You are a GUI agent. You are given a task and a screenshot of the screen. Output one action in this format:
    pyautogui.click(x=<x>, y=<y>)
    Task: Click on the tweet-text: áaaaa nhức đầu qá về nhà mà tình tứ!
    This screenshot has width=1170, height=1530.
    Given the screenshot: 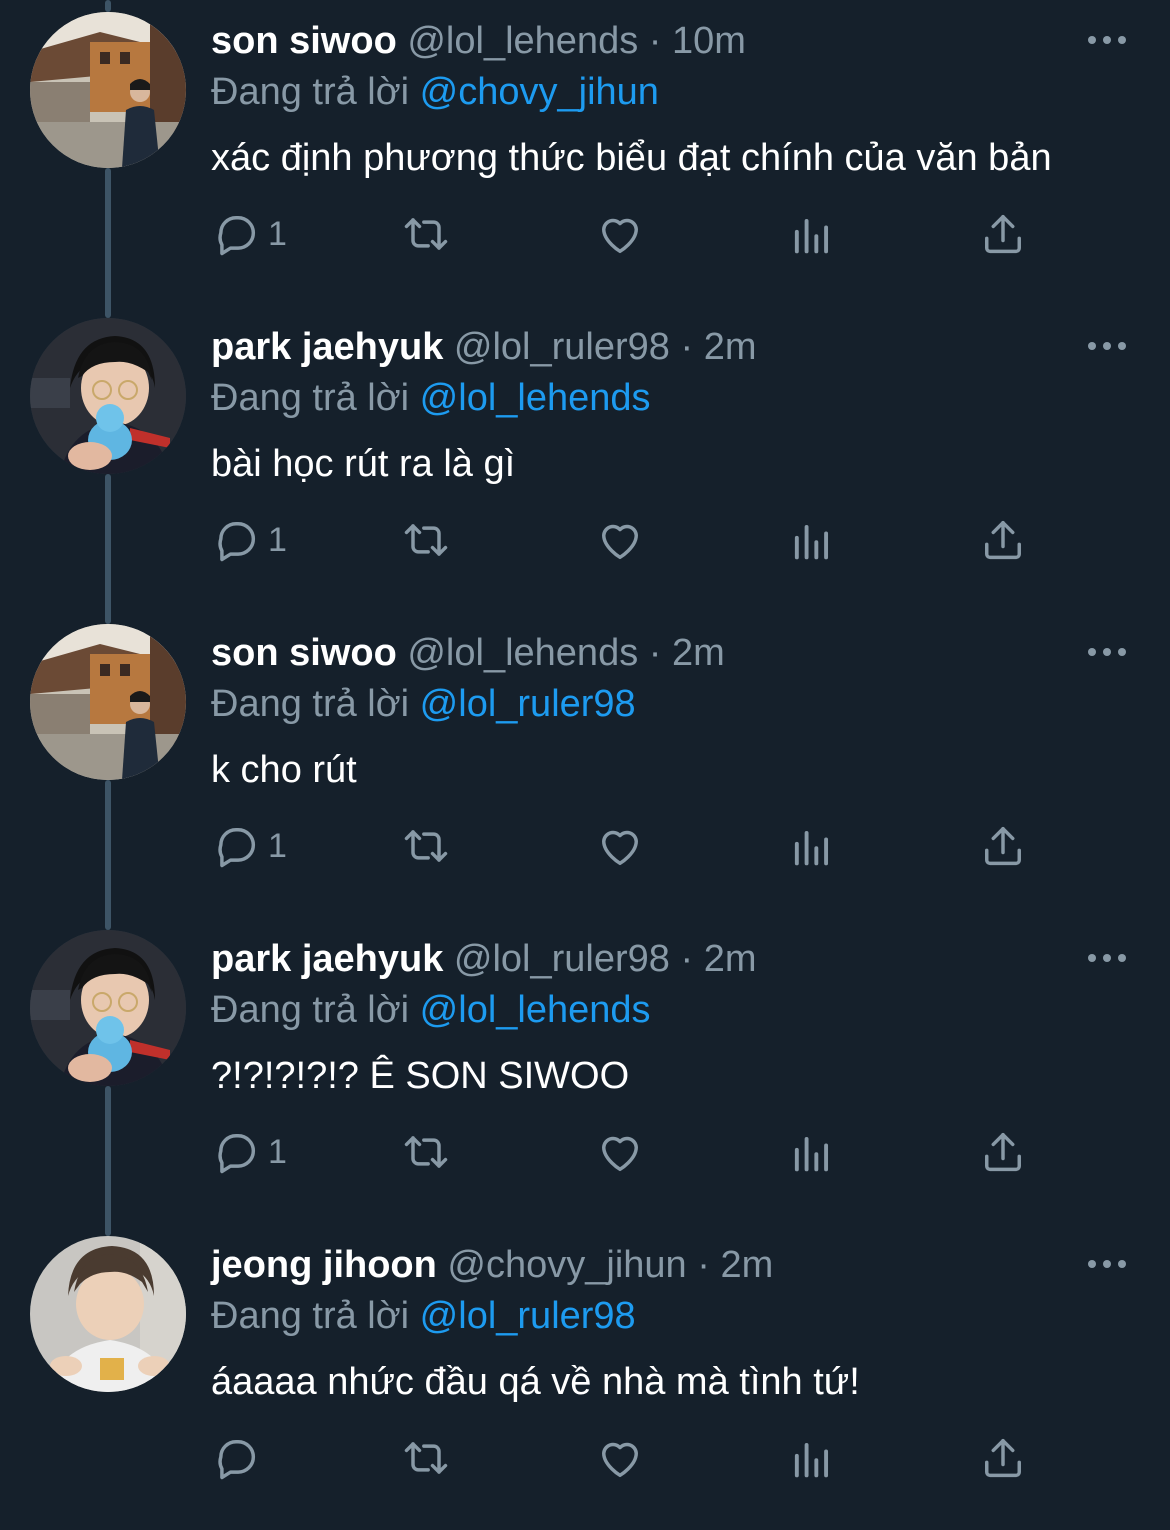 What is the action you would take?
    pyautogui.click(x=535, y=1382)
    